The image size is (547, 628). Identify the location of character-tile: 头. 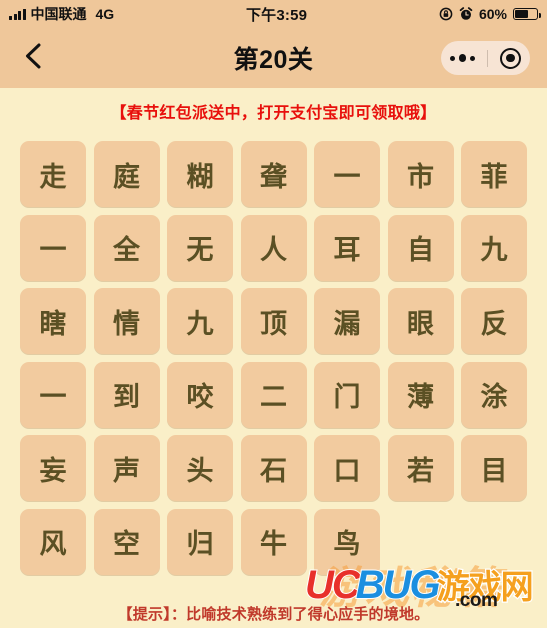
(200, 468).